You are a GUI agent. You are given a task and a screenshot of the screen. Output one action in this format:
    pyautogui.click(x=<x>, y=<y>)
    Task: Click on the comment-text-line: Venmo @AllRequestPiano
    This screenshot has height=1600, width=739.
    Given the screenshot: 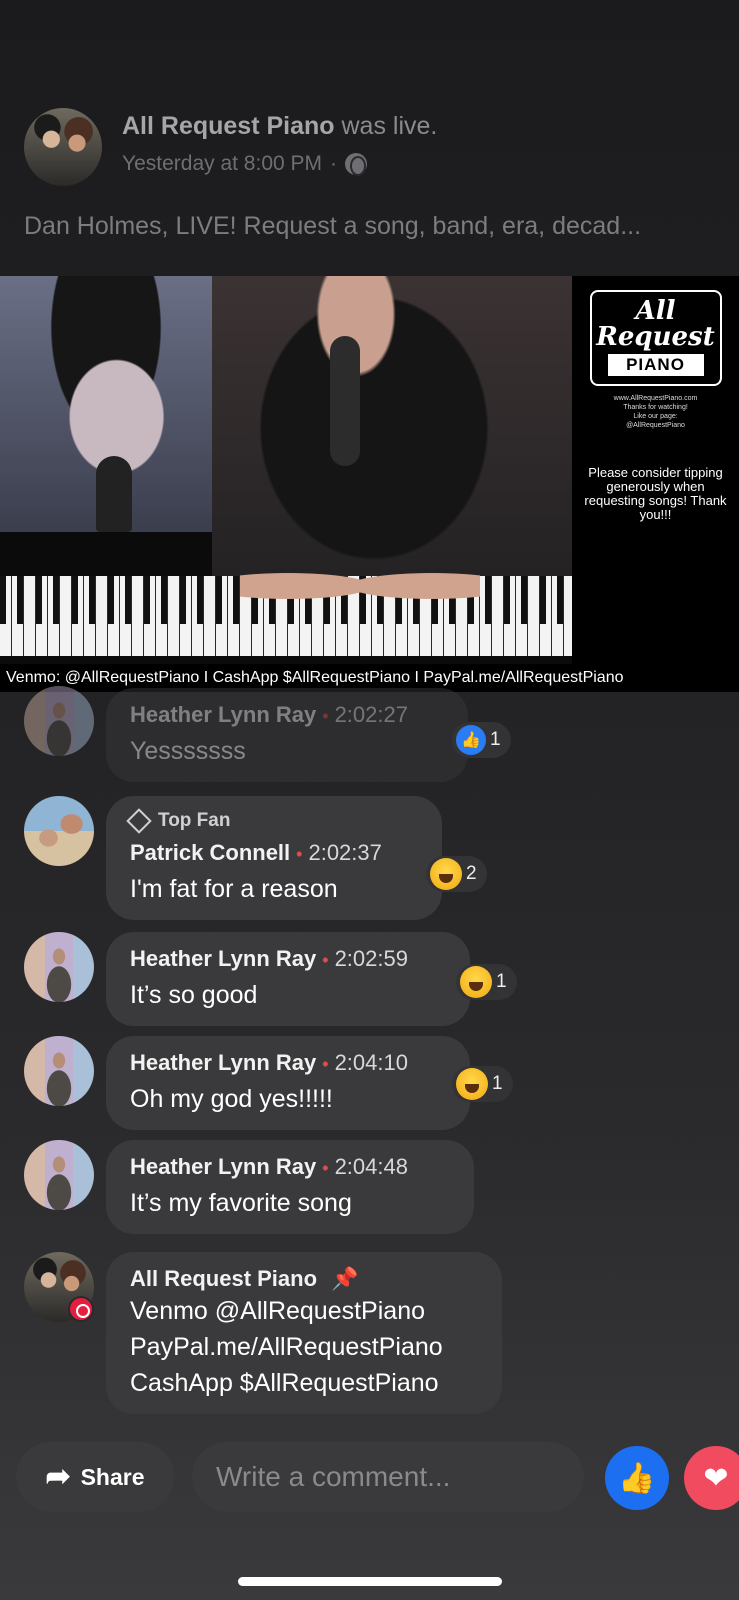 What is the action you would take?
    pyautogui.click(x=277, y=1311)
    